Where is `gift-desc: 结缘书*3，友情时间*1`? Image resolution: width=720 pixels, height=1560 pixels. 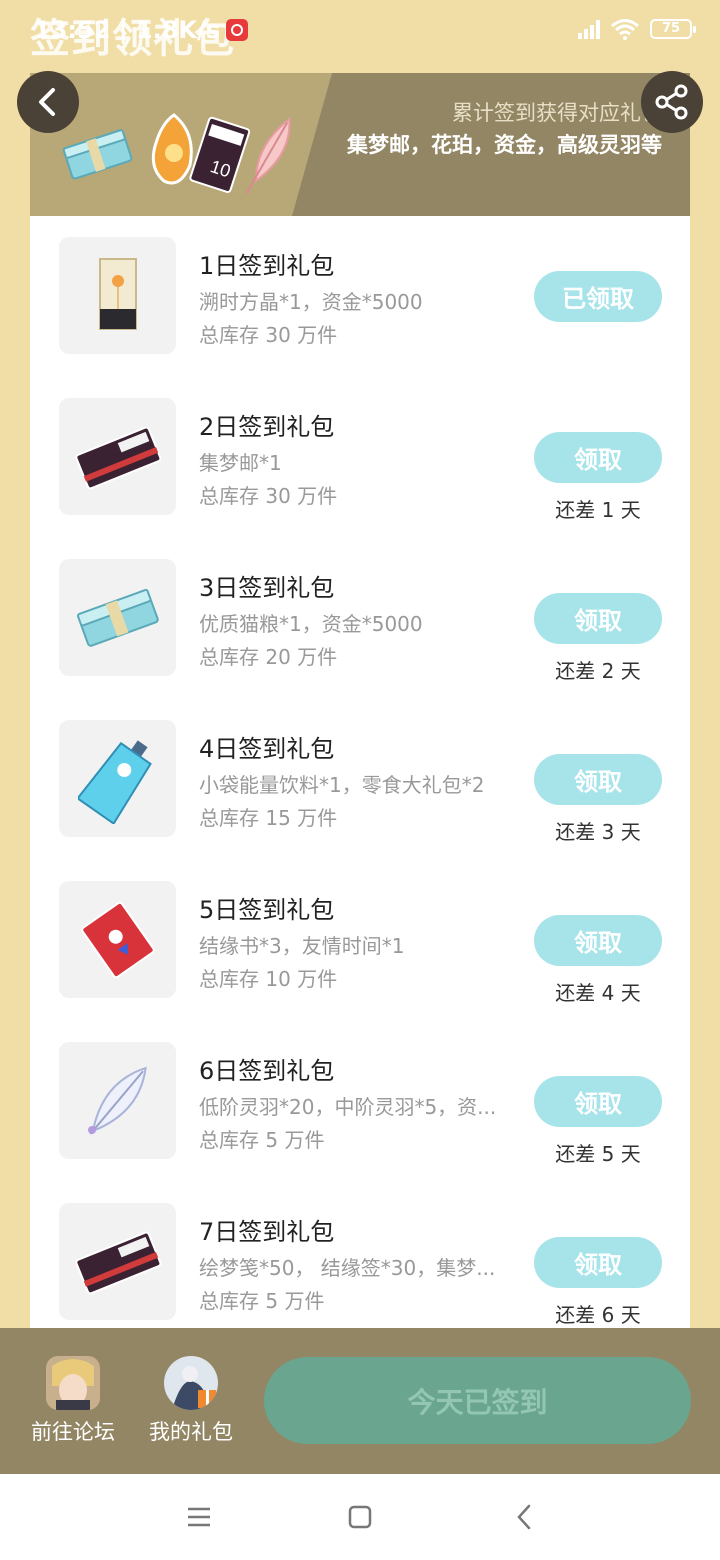
gift-desc: 结缘书*3，友情时间*1 is located at coordinates (302, 946).